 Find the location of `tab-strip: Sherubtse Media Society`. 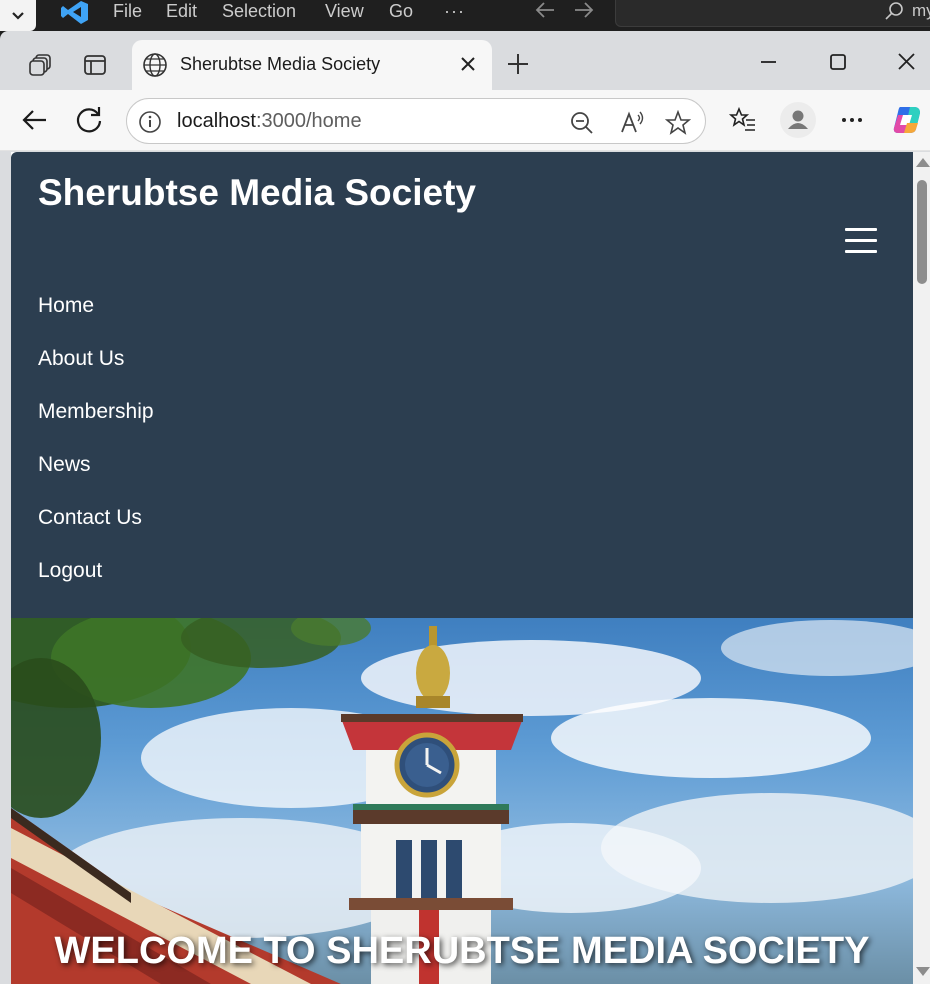

tab-strip: Sherubtse Media Society is located at coordinates (465, 60).